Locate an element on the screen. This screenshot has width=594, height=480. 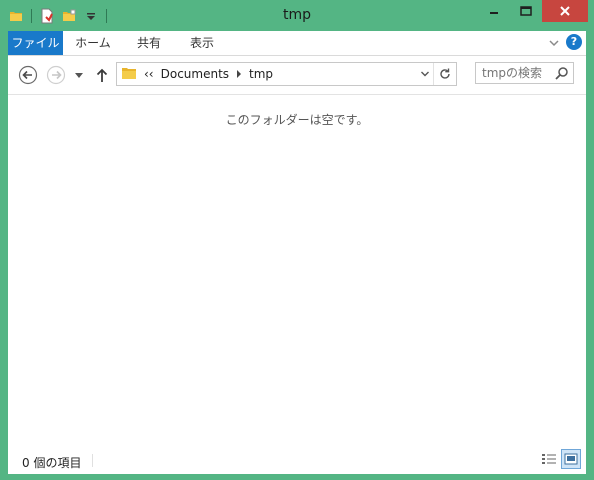
breadcrumb-documents: Documents is located at coordinates (195, 74).